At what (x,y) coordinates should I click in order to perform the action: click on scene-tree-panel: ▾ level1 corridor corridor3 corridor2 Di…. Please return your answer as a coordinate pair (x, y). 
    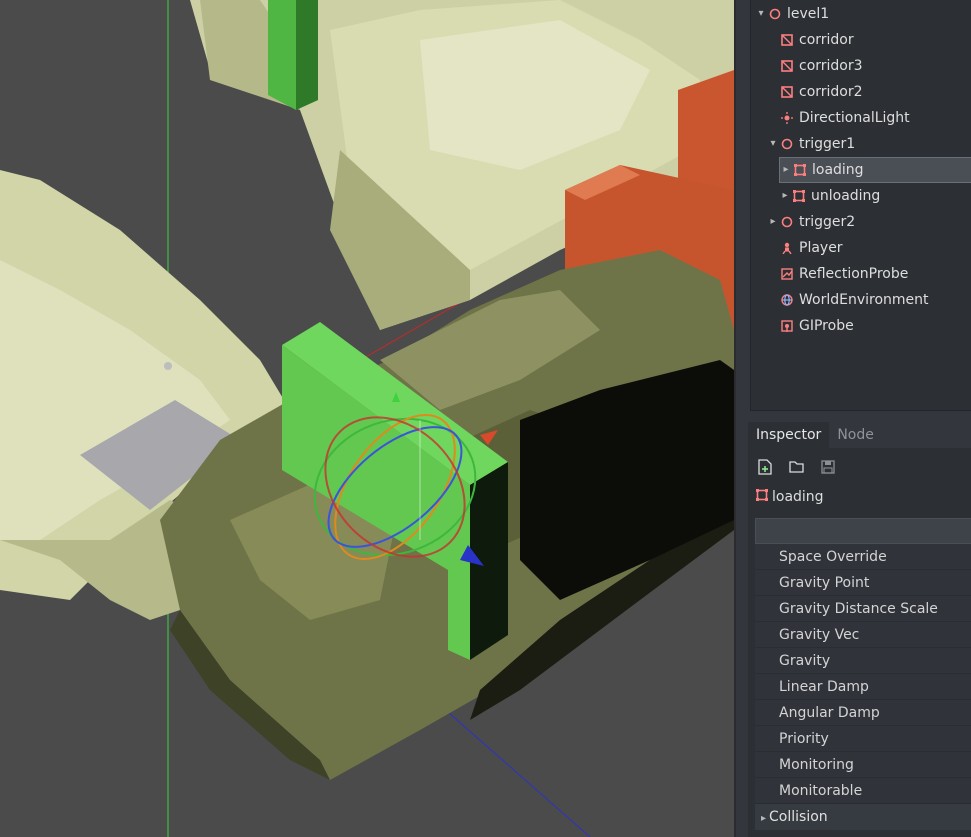
    Looking at the image, I should click on (860, 205).